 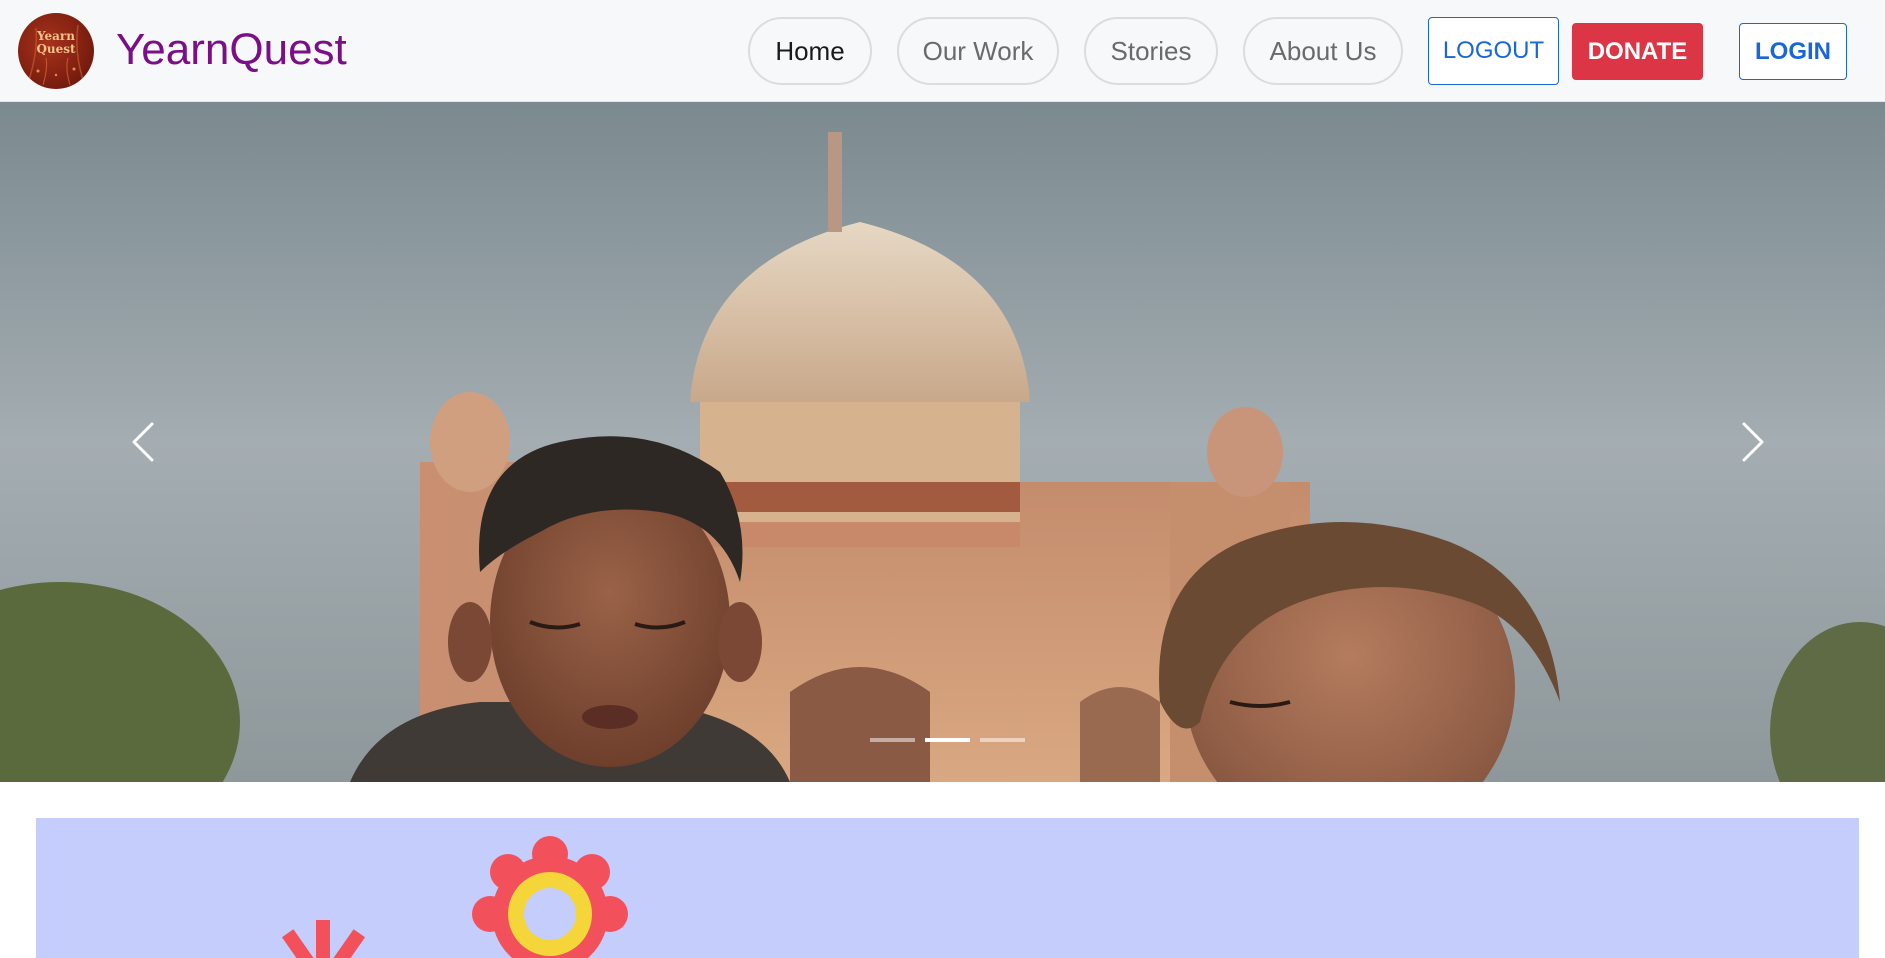 I want to click on nav-our-work: Our Work, so click(x=978, y=51).